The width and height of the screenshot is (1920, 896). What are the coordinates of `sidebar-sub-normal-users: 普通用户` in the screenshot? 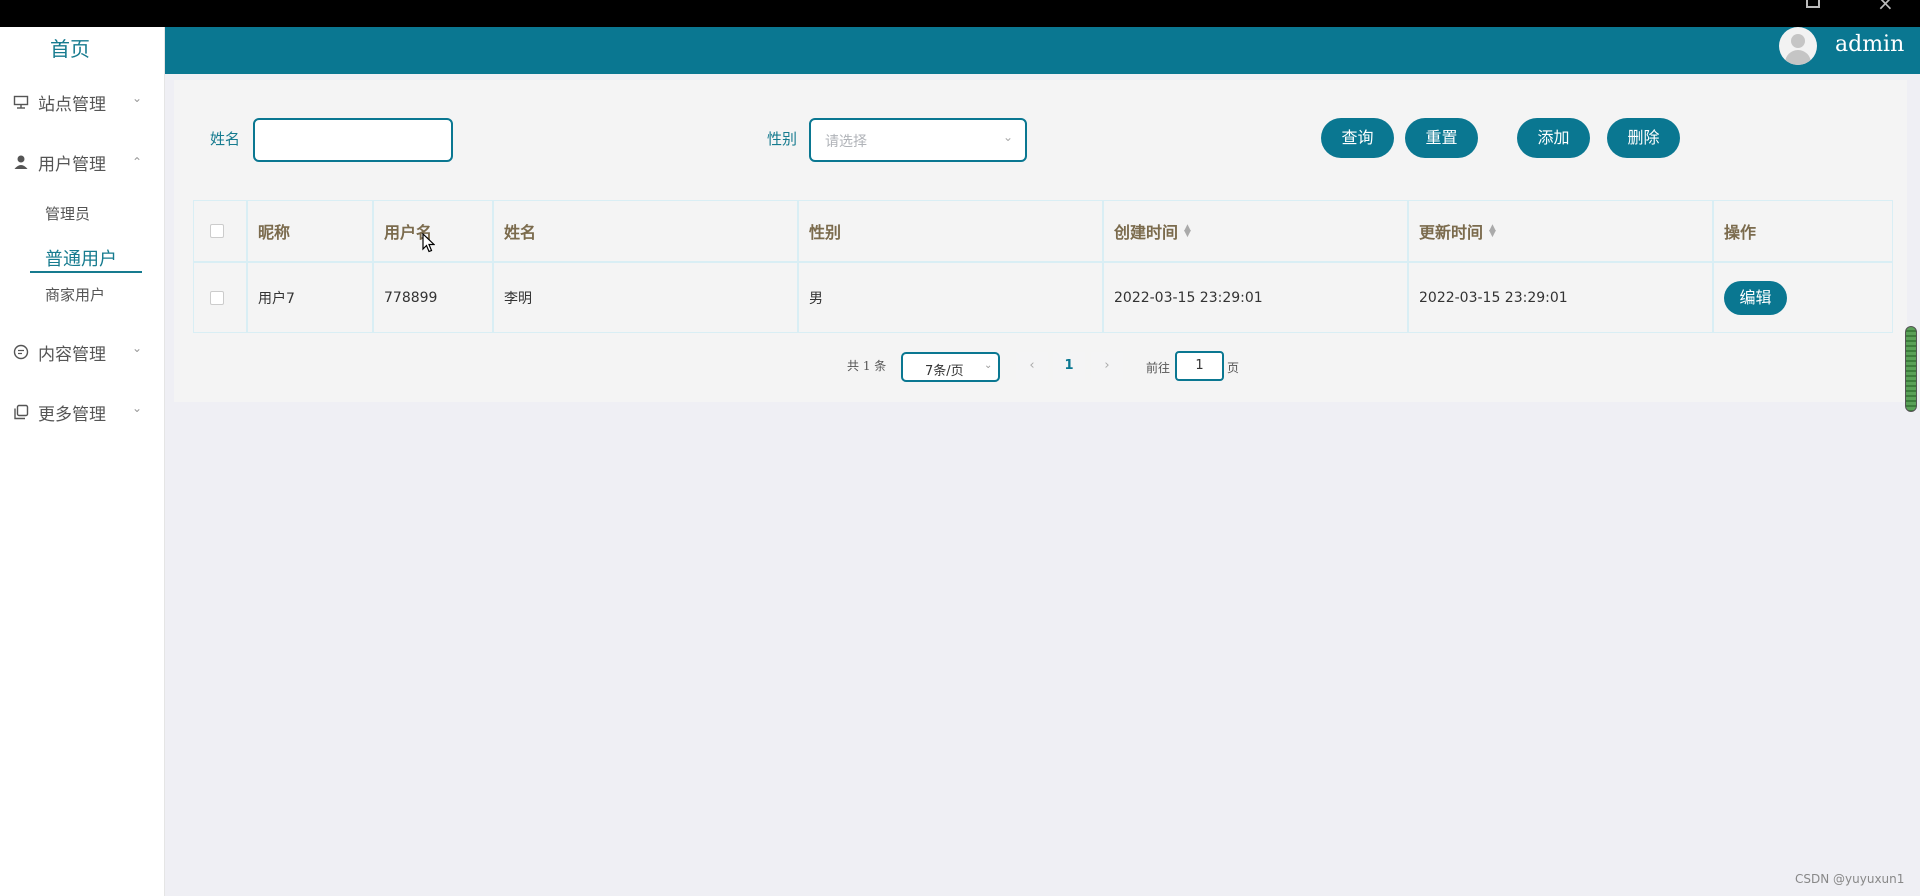 It's located at (86, 257).